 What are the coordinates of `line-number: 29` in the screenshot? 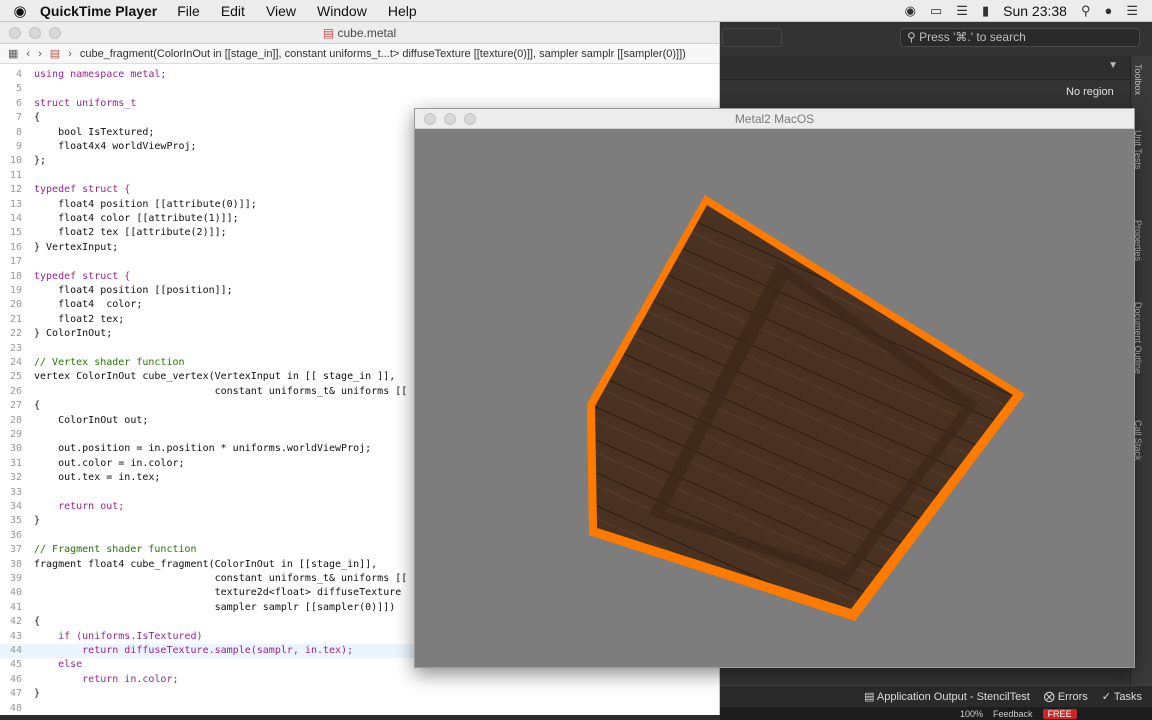 It's located at (15, 434).